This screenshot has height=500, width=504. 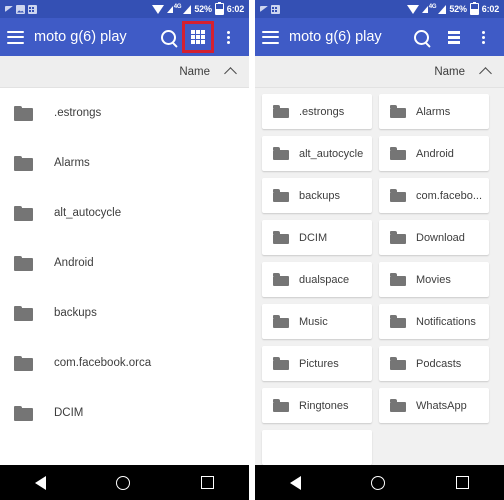 What do you see at coordinates (313, 237) in the screenshot?
I see `grid-item-label: DCIM` at bounding box center [313, 237].